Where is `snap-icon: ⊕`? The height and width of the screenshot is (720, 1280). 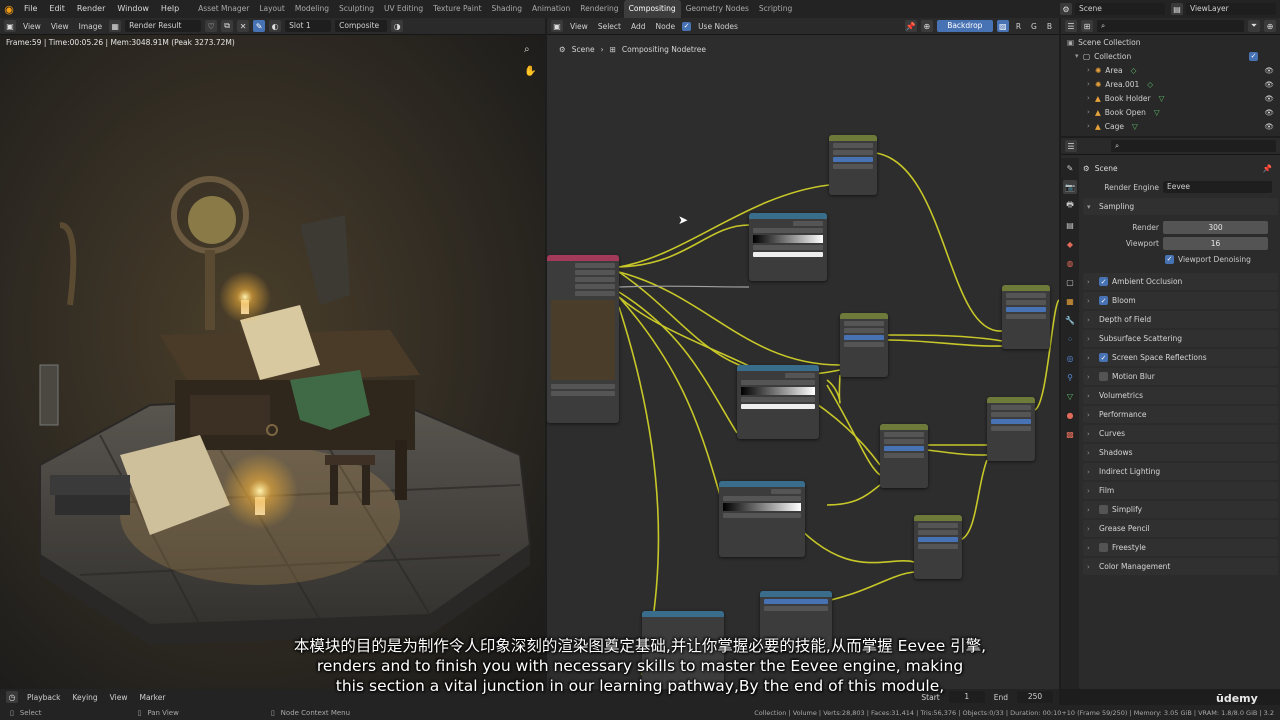 snap-icon: ⊕ is located at coordinates (926, 26).